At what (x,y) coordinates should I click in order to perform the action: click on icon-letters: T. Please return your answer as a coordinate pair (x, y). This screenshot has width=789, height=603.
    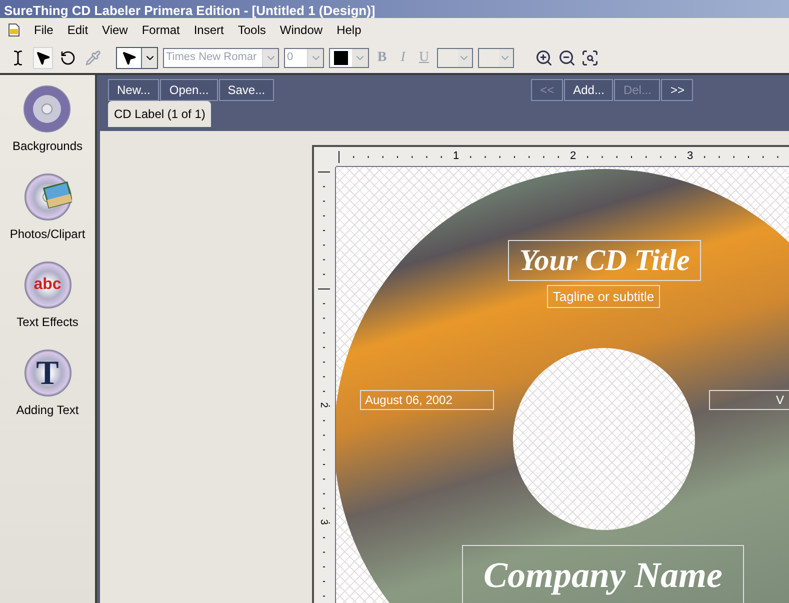
    Looking at the image, I should click on (47, 374).